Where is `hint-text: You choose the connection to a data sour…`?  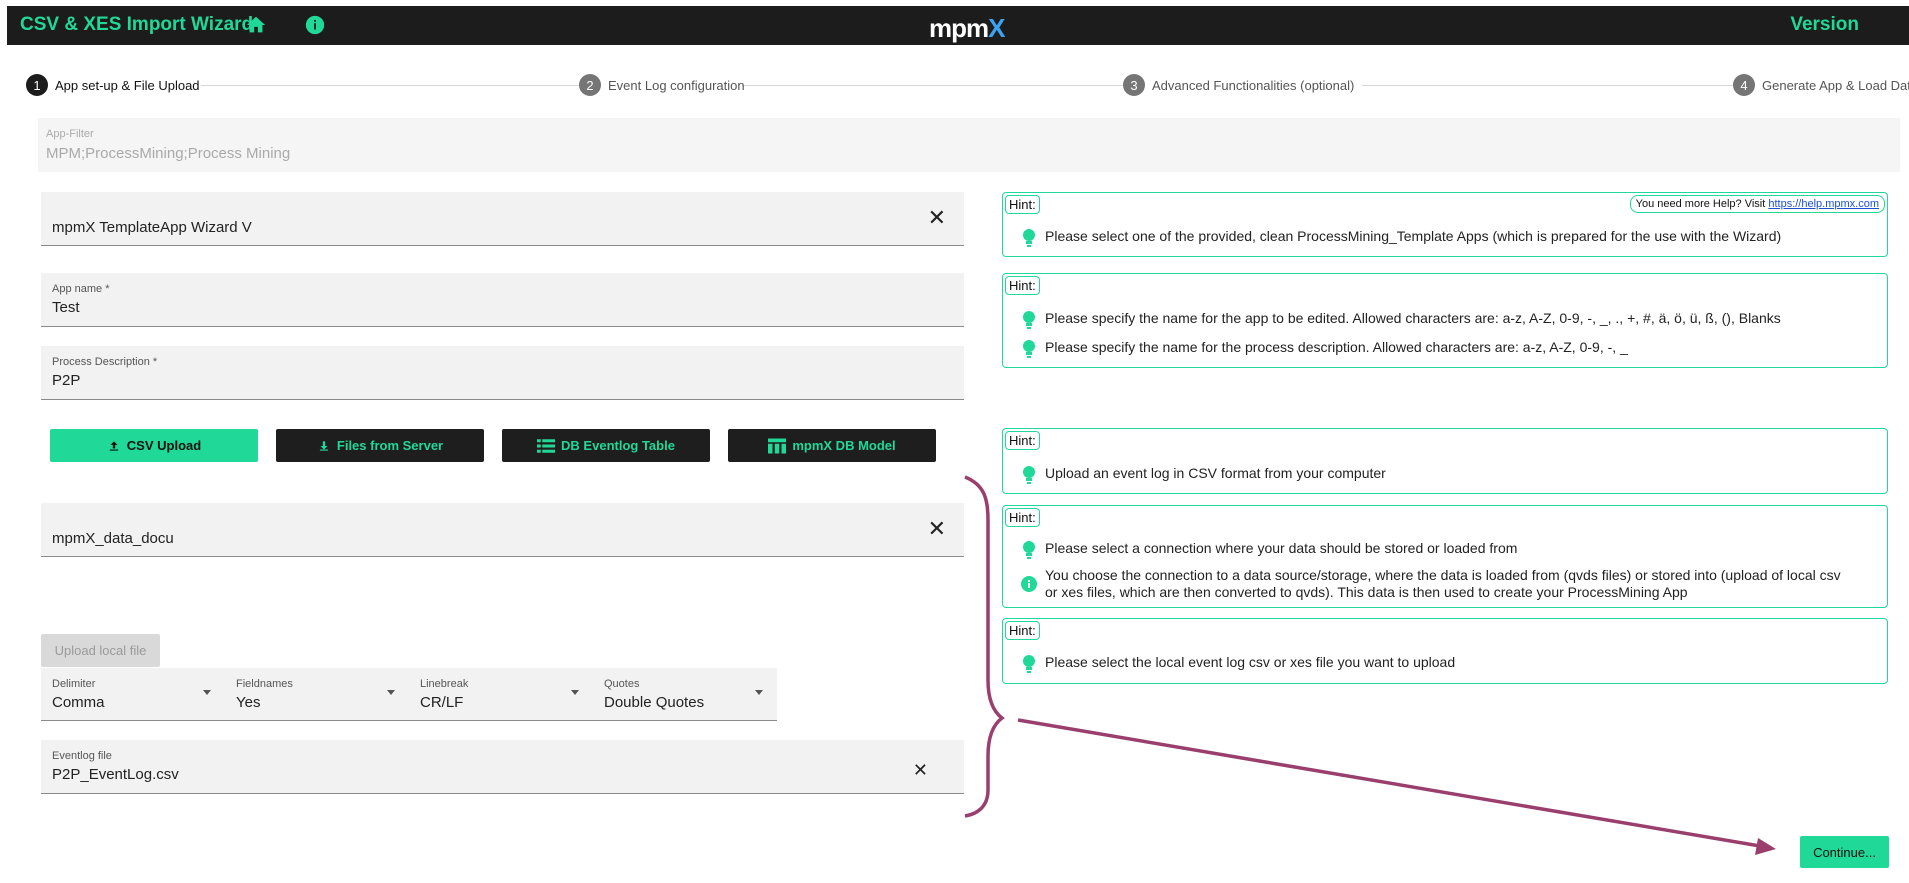 hint-text: You choose the connection to a data sour… is located at coordinates (1443, 575).